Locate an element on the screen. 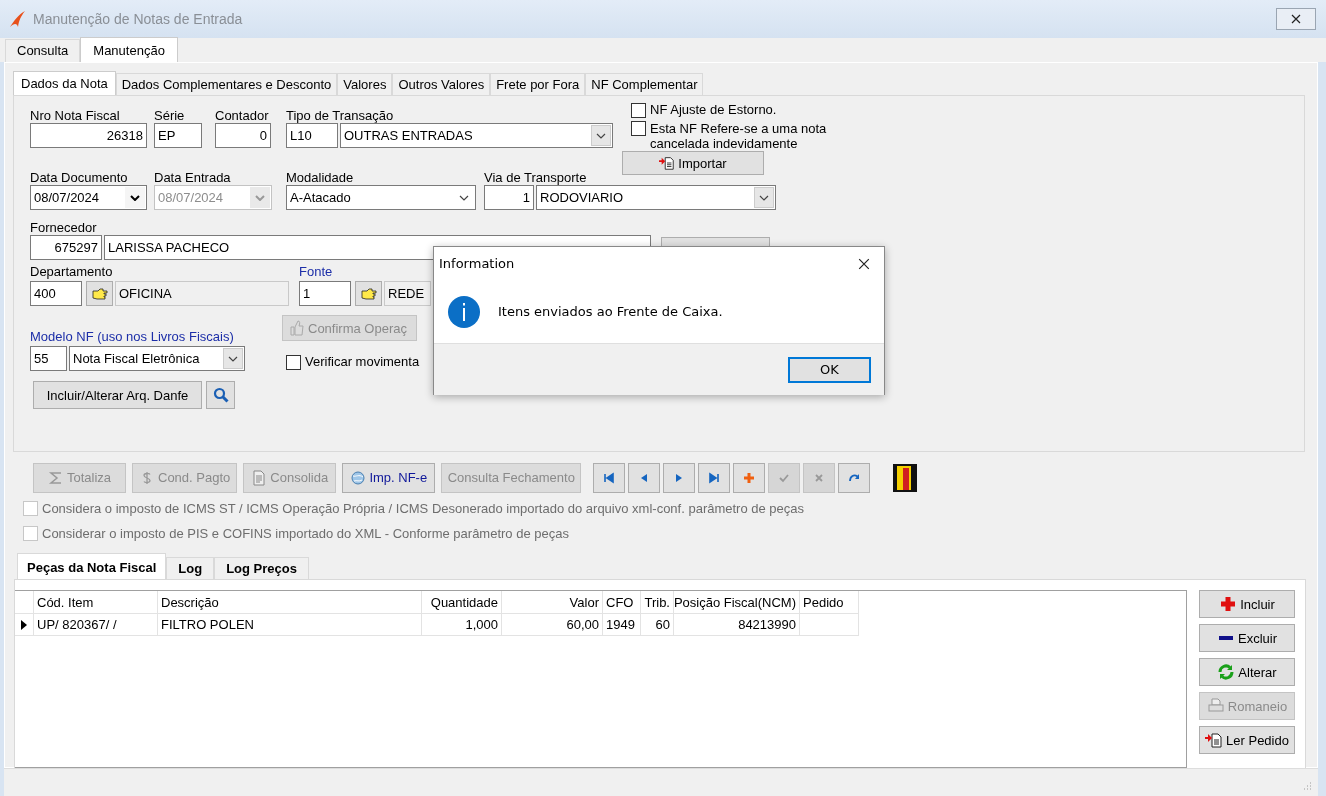  tab: Manutenção is located at coordinates (129, 49).